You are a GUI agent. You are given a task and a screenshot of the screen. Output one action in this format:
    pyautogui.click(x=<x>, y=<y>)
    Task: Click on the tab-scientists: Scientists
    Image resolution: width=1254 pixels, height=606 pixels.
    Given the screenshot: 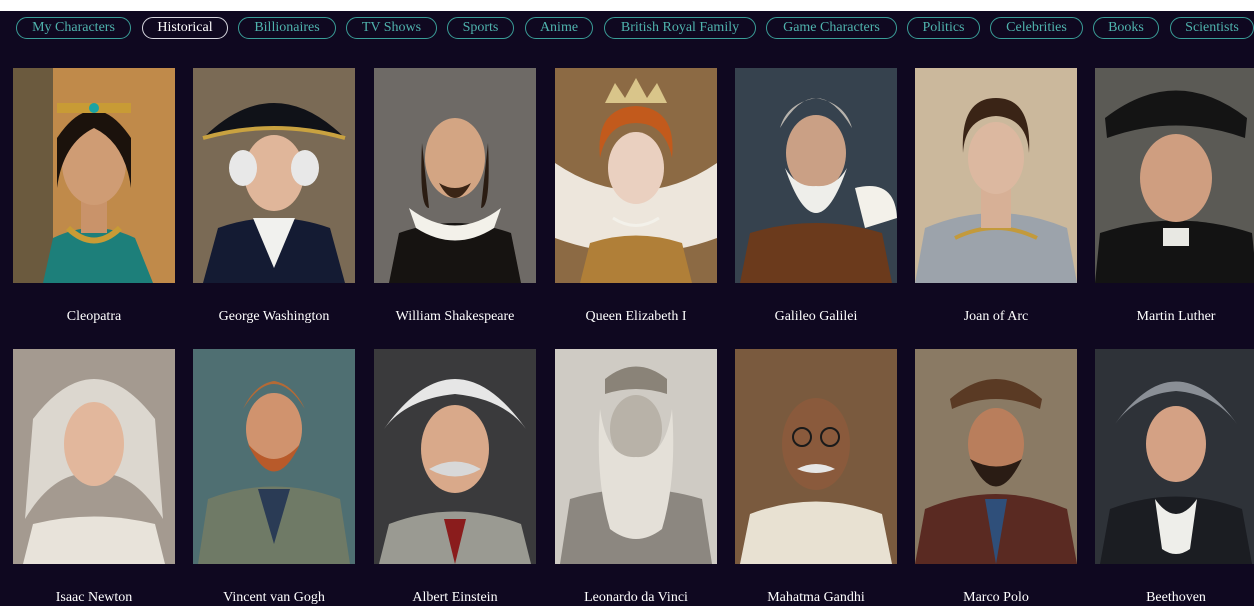 What is the action you would take?
    pyautogui.click(x=1212, y=28)
    